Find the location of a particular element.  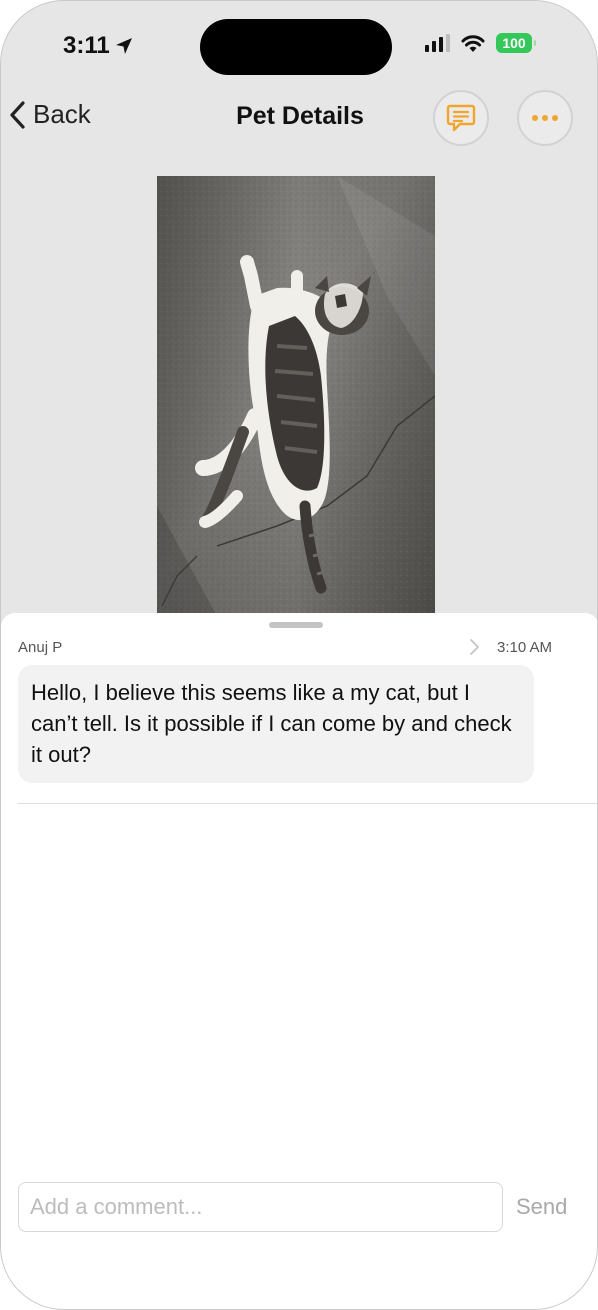

status-time: 3:11 is located at coordinates (98, 46).